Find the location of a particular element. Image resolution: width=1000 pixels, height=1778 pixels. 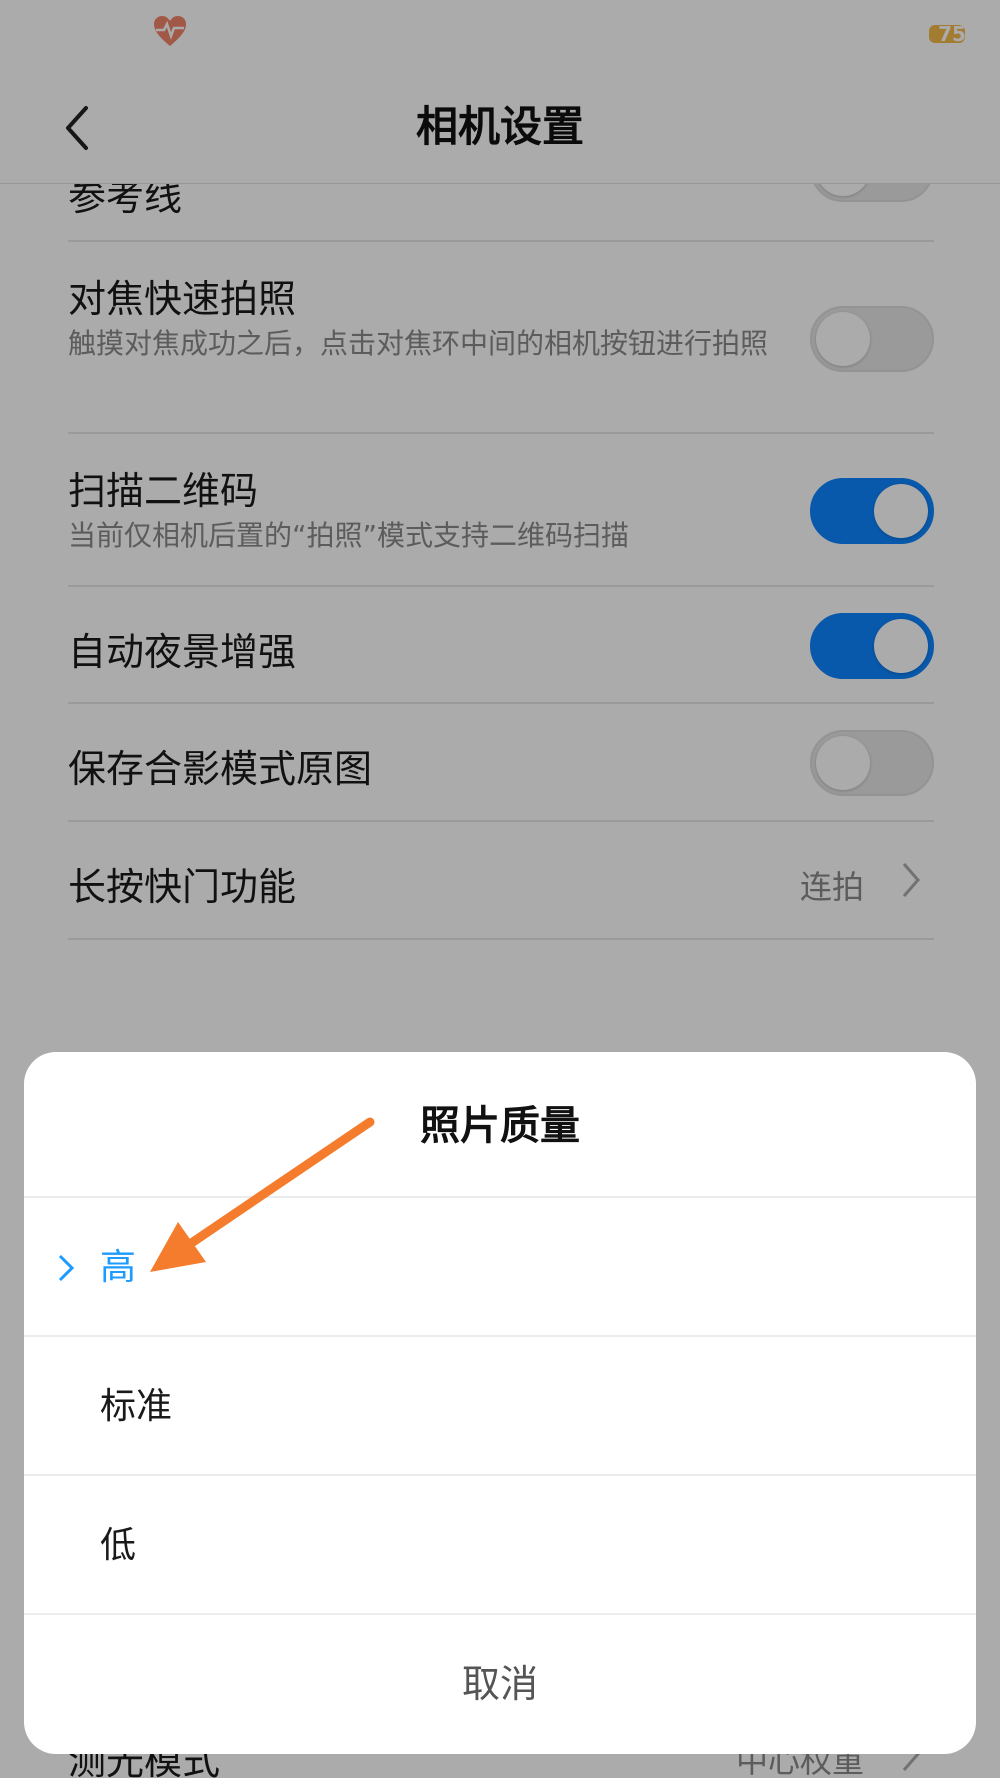

watermark-text: Baidu经验 is located at coordinates (870, 1703).